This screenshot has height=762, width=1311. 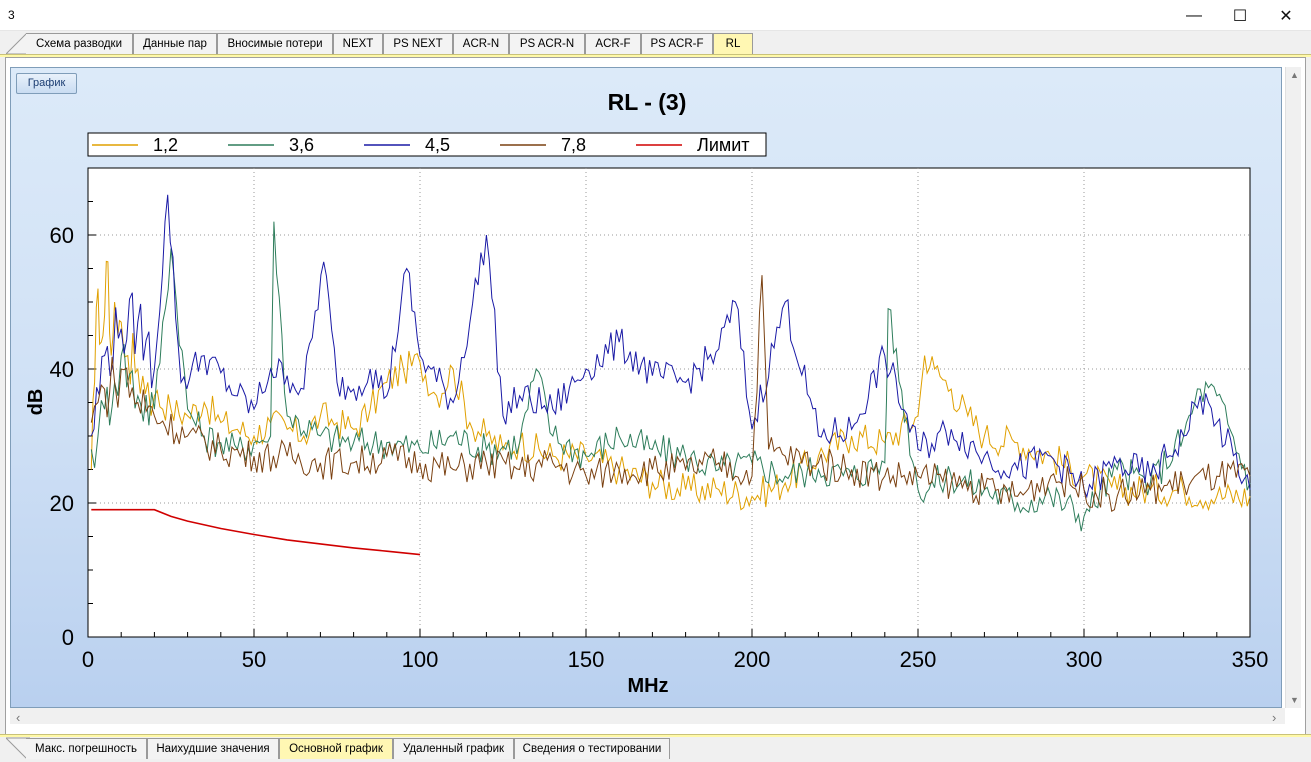 What do you see at coordinates (573, 145) in the screenshot?
I see `legend-label: 7,8` at bounding box center [573, 145].